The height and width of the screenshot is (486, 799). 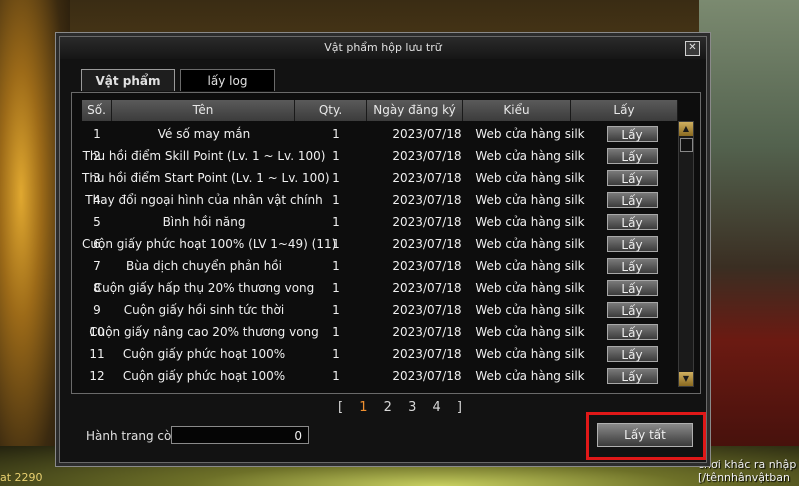 I want to click on pagination-close-bracket: ], so click(x=462, y=407).